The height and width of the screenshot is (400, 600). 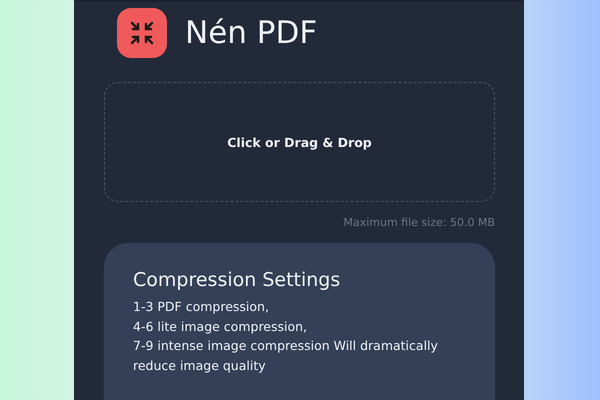 What do you see at coordinates (201, 307) in the screenshot?
I see `settings-description: 1-3 PDF compression,` at bounding box center [201, 307].